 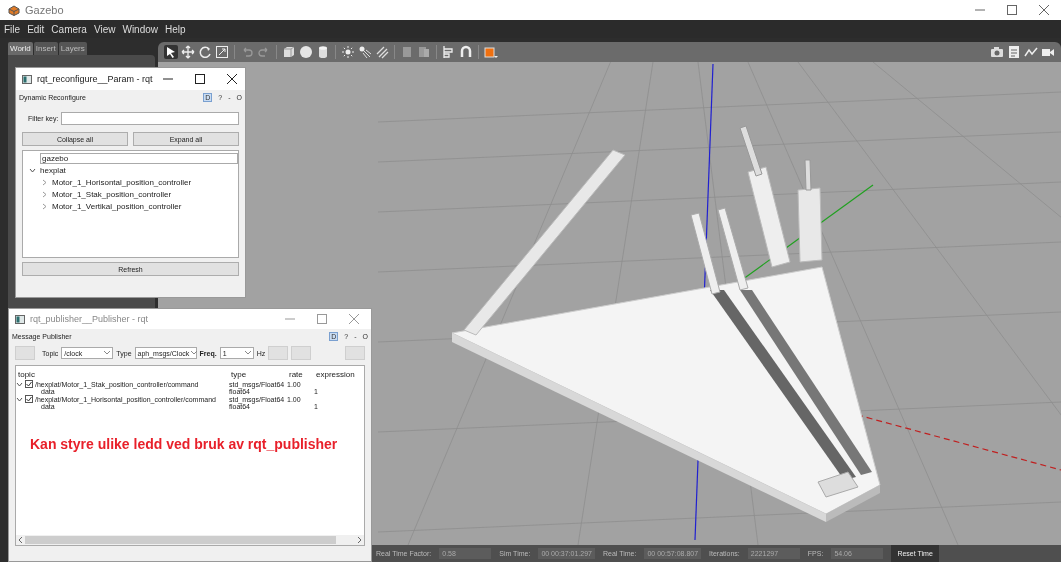 What do you see at coordinates (111, 206) in the screenshot?
I see `tree-item: Motor_1_Vertikal_position_controller` at bounding box center [111, 206].